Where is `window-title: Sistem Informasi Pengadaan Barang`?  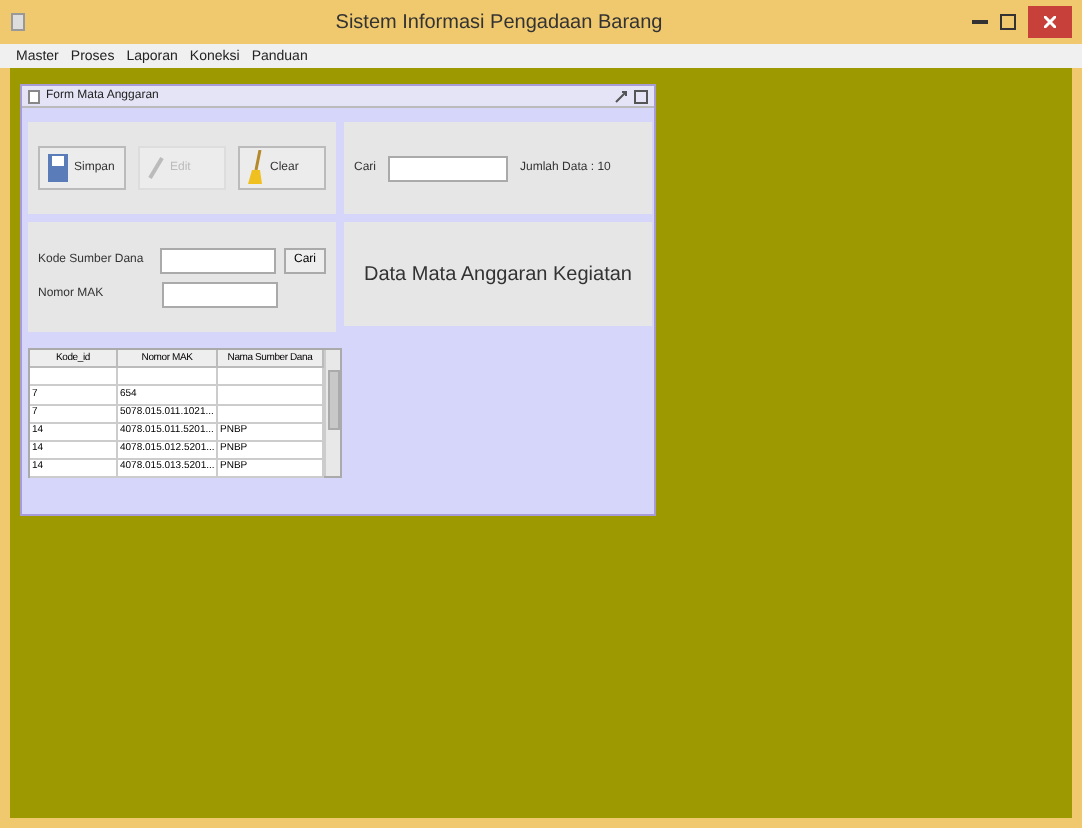
window-title: Sistem Informasi Pengadaan Barang is located at coordinates (499, 22).